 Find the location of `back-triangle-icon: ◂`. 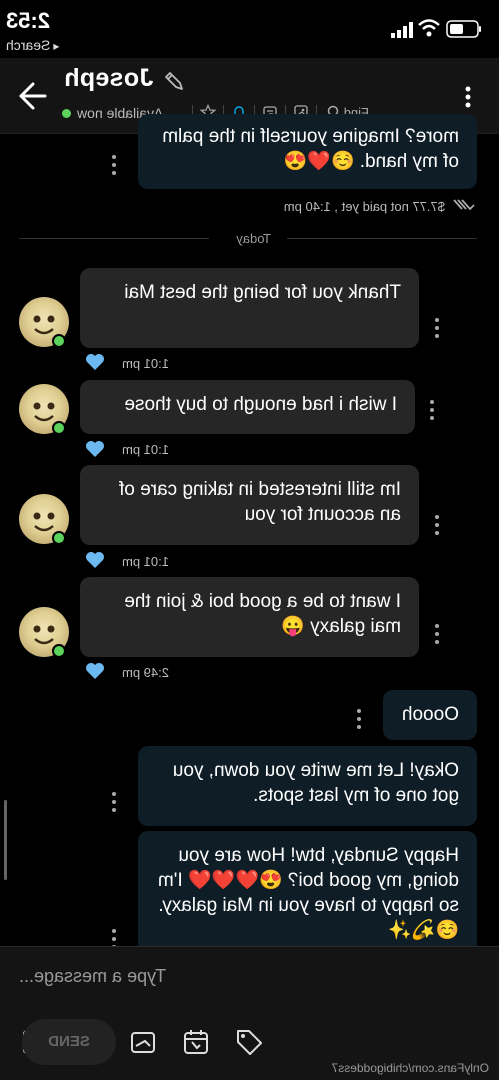

back-triangle-icon: ◂ is located at coordinates (56, 46).